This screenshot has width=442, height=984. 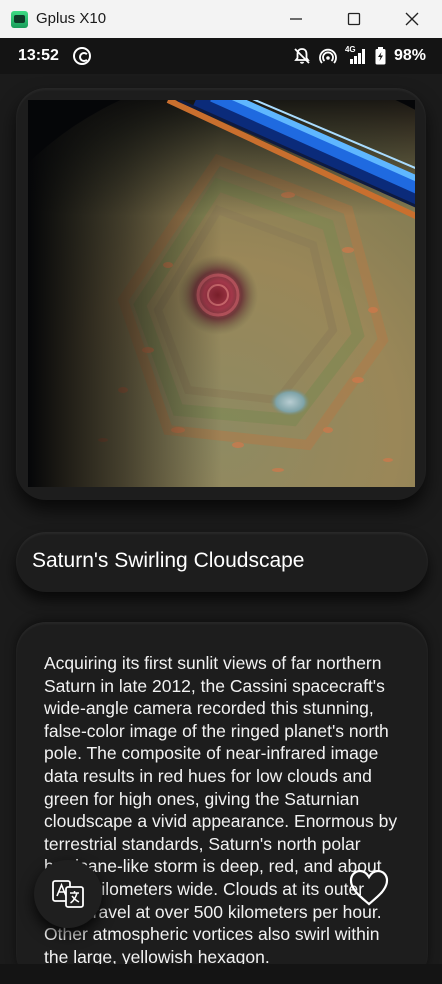 What do you see at coordinates (19, 19) in the screenshot?
I see `app-icon` at bounding box center [19, 19].